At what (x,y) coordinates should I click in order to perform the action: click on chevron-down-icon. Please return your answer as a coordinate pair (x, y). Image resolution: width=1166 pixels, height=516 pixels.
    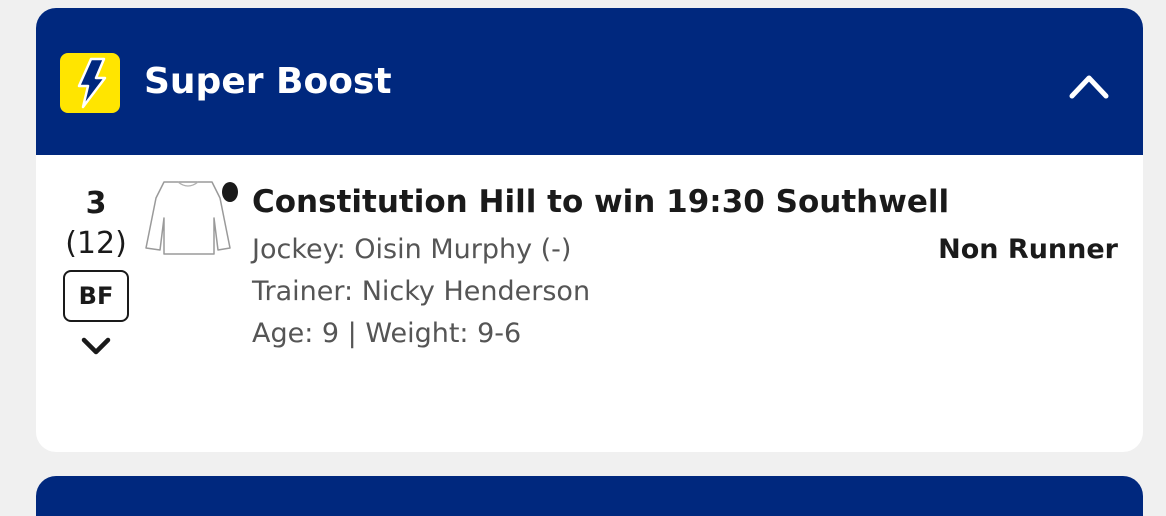
    Looking at the image, I should click on (96, 347).